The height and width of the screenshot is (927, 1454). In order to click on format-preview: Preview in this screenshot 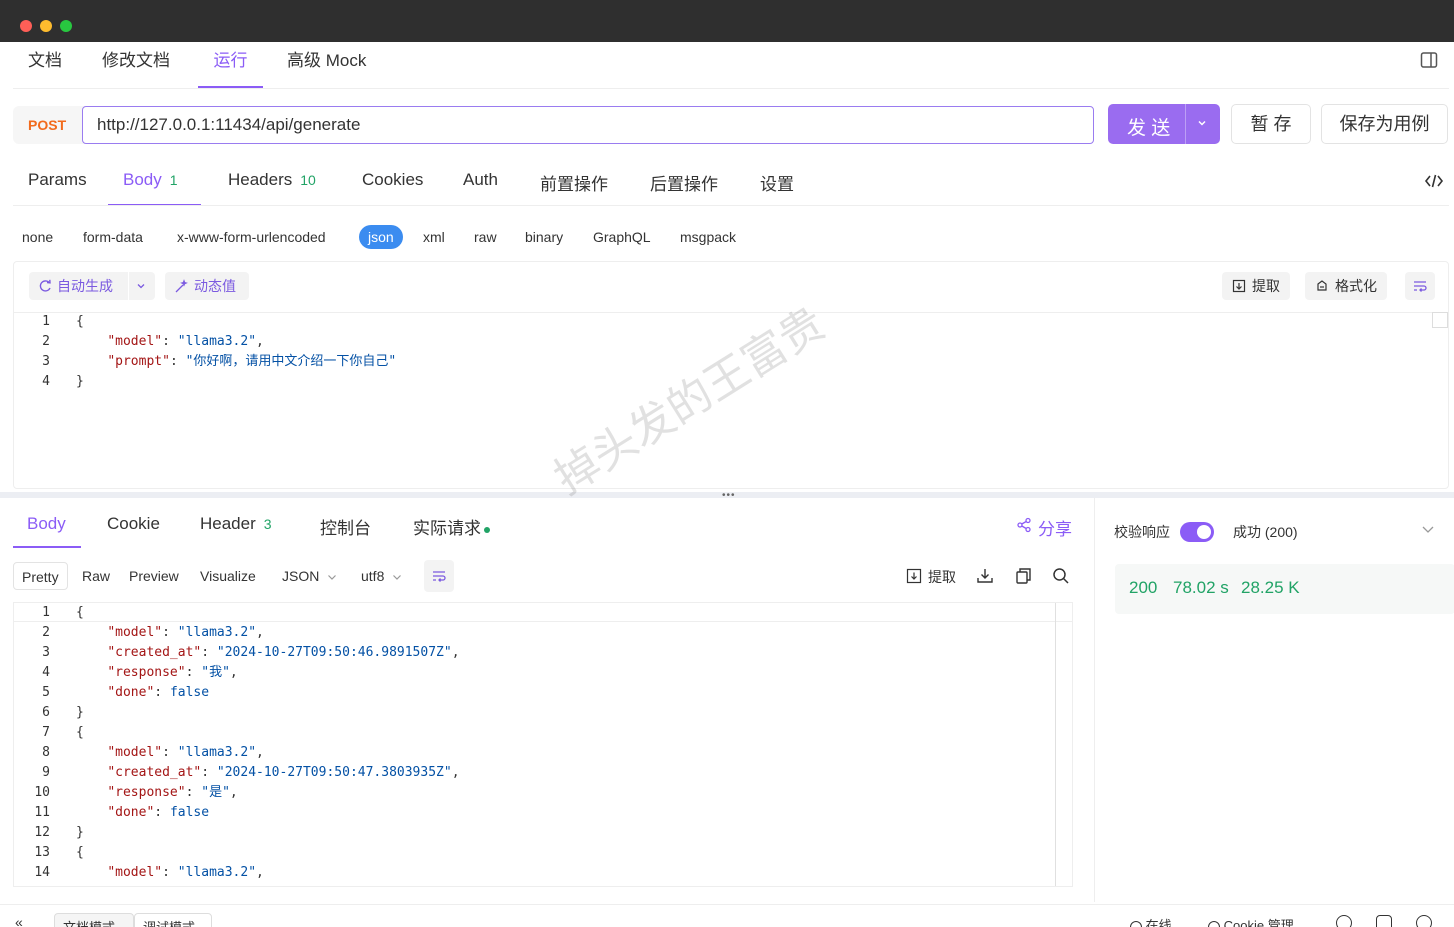, I will do `click(154, 576)`.